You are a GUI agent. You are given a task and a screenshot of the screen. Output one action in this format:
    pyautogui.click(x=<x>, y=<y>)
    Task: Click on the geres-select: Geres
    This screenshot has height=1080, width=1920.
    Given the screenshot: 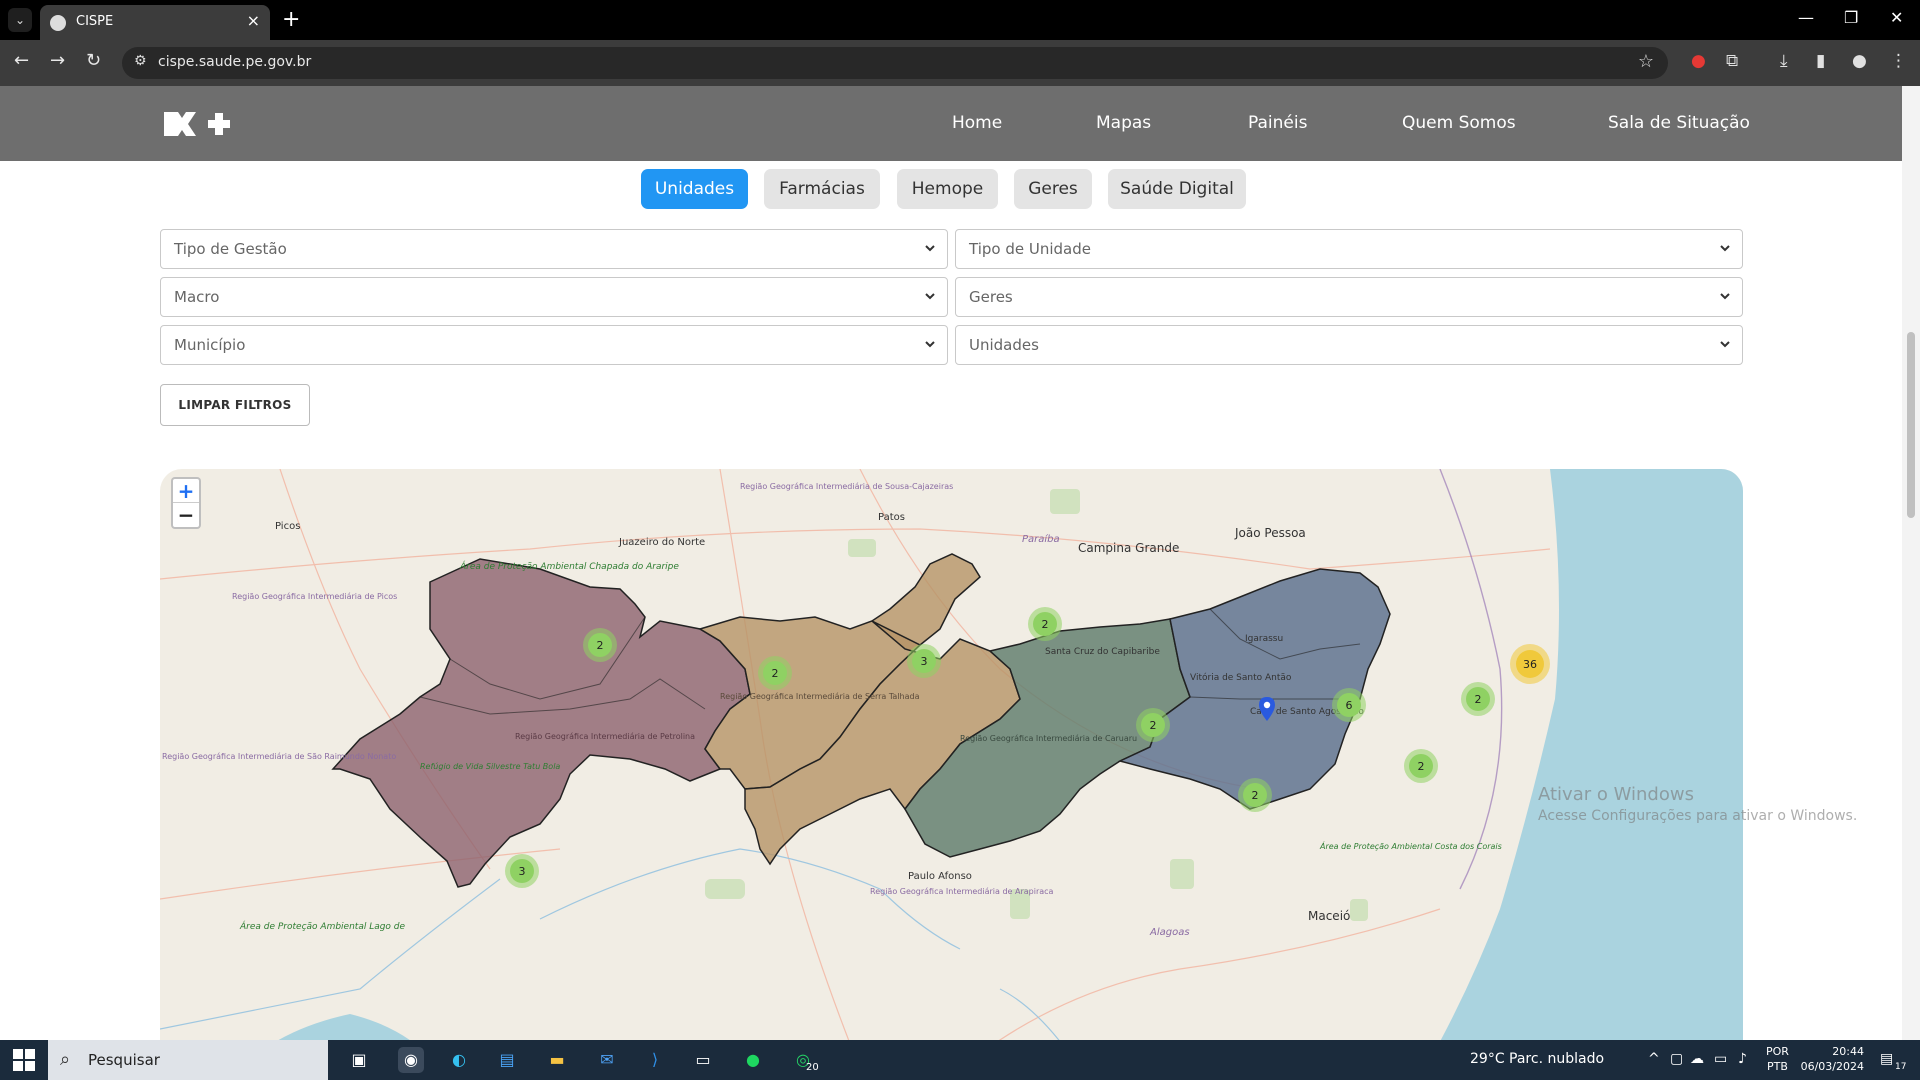 What is the action you would take?
    pyautogui.click(x=1349, y=297)
    